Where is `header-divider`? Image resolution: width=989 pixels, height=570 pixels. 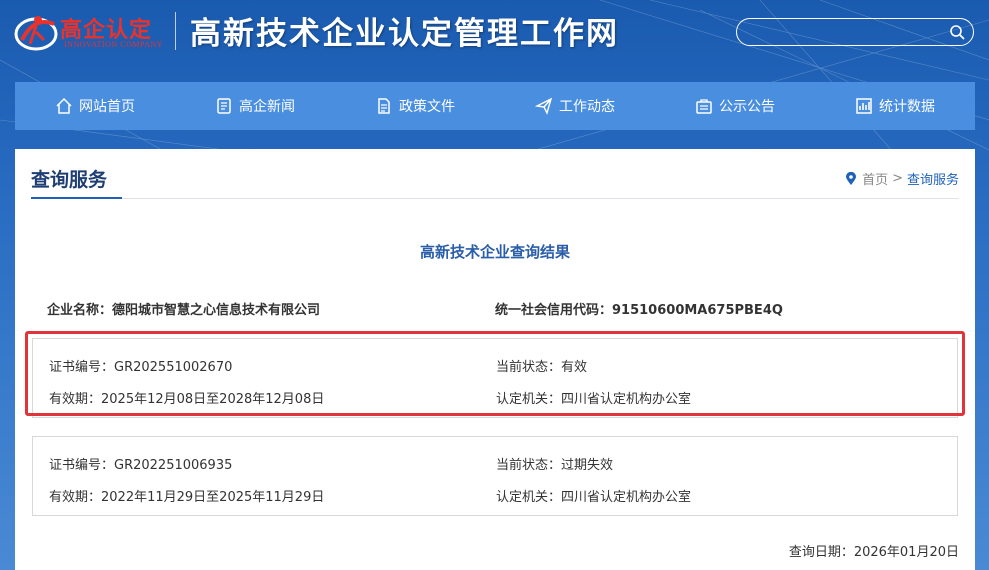 header-divider is located at coordinates (175, 31).